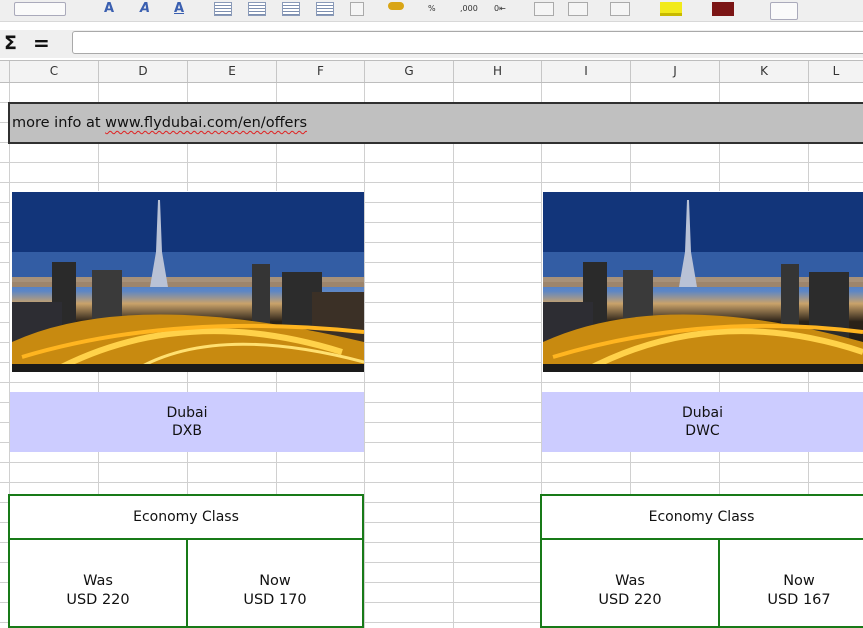 Image resolution: width=863 pixels, height=628 pixels. What do you see at coordinates (59, 123) in the screenshot?
I see `info-prefix: more info at` at bounding box center [59, 123].